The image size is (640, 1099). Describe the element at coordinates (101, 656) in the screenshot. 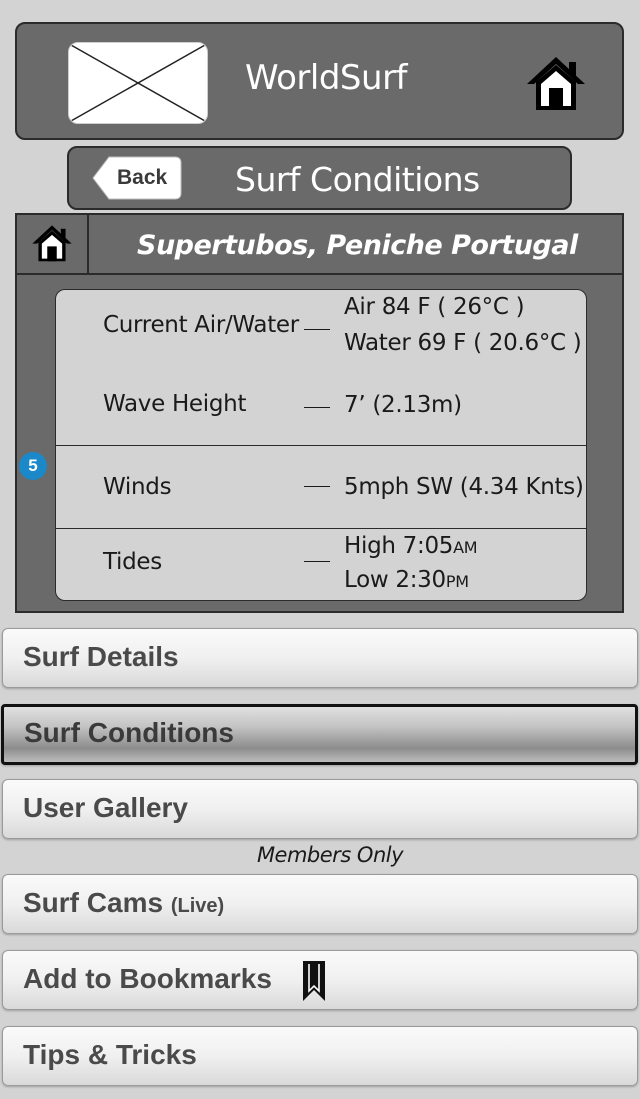

I see `surf-details-label: Surf Details` at that location.